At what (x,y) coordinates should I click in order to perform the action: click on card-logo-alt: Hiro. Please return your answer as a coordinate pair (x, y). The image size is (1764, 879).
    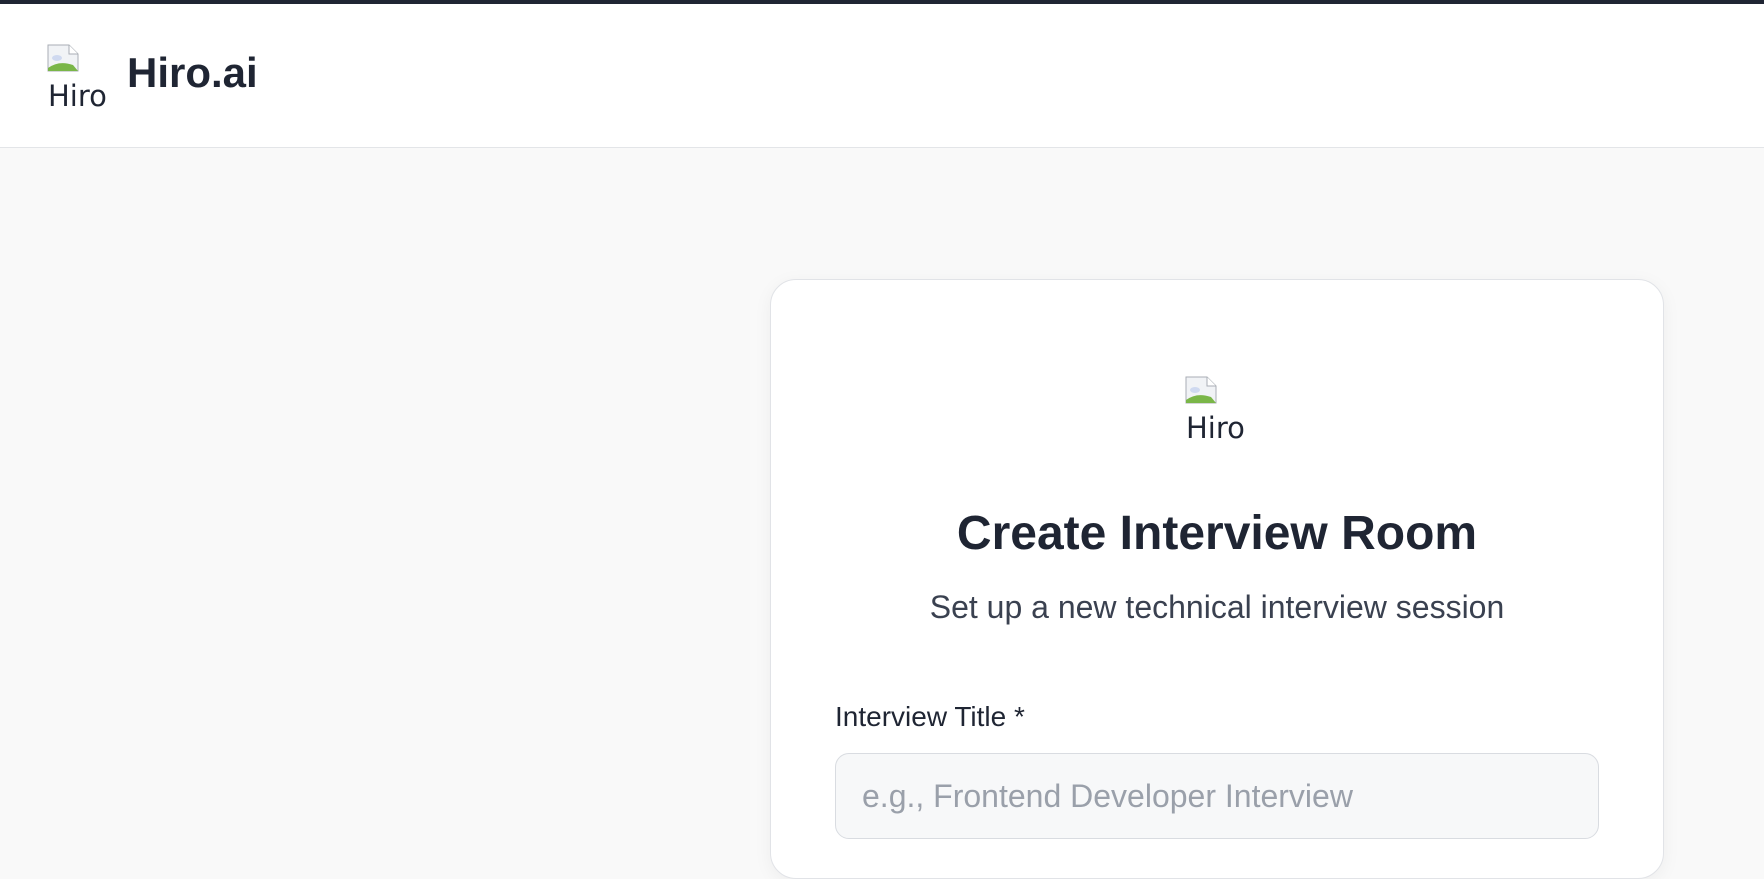
    Looking at the image, I should click on (1215, 426).